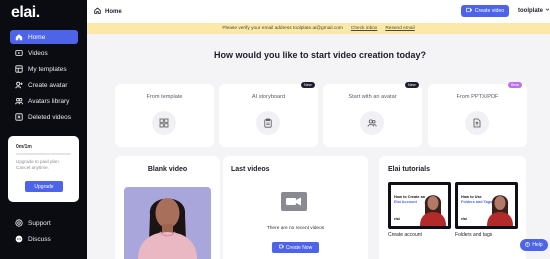 The width and height of the screenshot is (550, 259). What do you see at coordinates (19, 117) in the screenshot?
I see `trash-icon` at bounding box center [19, 117].